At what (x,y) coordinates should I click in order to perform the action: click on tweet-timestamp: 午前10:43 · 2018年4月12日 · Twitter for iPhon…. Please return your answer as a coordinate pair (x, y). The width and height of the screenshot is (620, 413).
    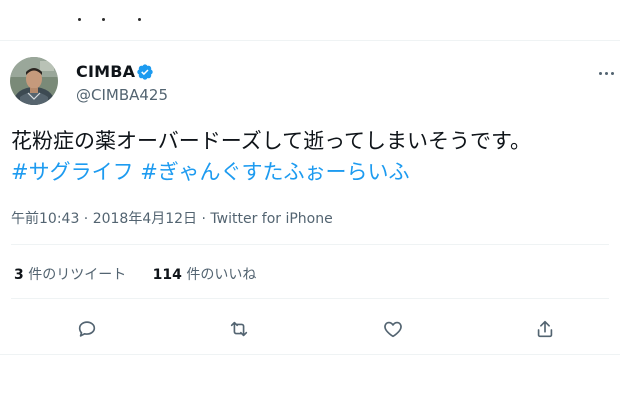
    Looking at the image, I should click on (172, 218).